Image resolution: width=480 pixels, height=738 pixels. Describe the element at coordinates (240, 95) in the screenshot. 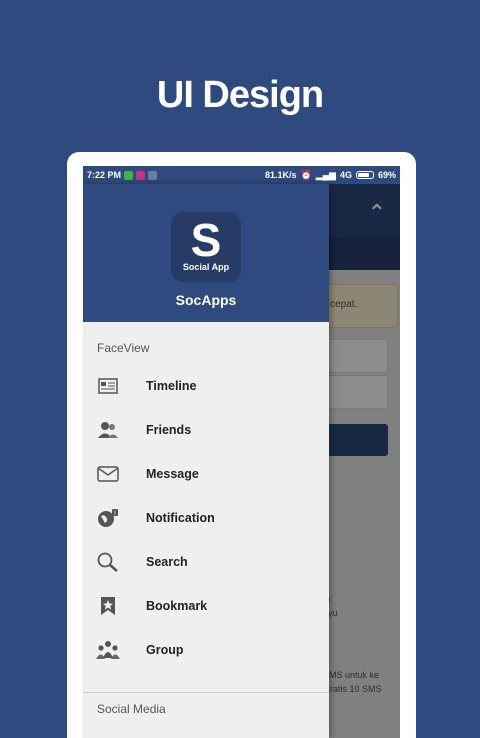

I see `headline: UI Design` at that location.